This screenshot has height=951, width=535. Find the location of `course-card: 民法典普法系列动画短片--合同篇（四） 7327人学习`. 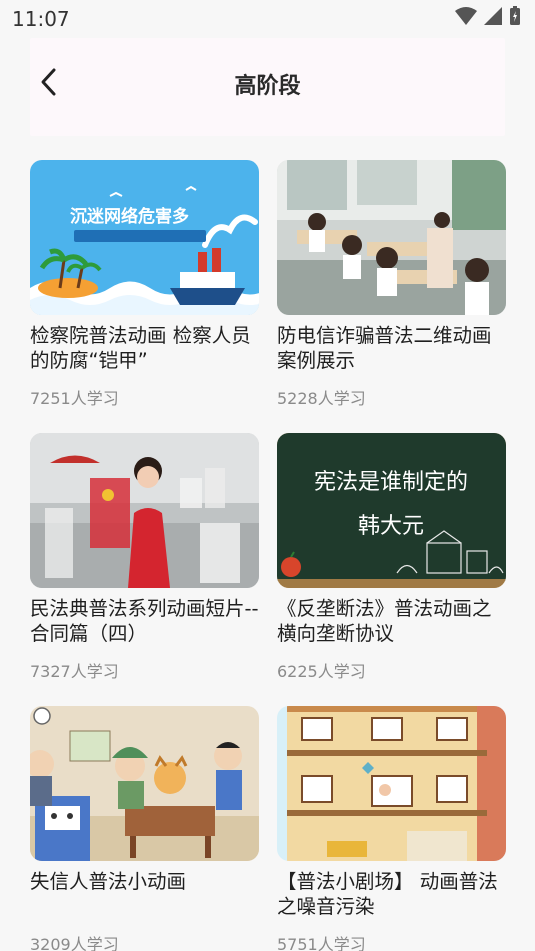

course-card: 民法典普法系列动画短片--合同篇（四） 7327人学习 is located at coordinates (144, 557).